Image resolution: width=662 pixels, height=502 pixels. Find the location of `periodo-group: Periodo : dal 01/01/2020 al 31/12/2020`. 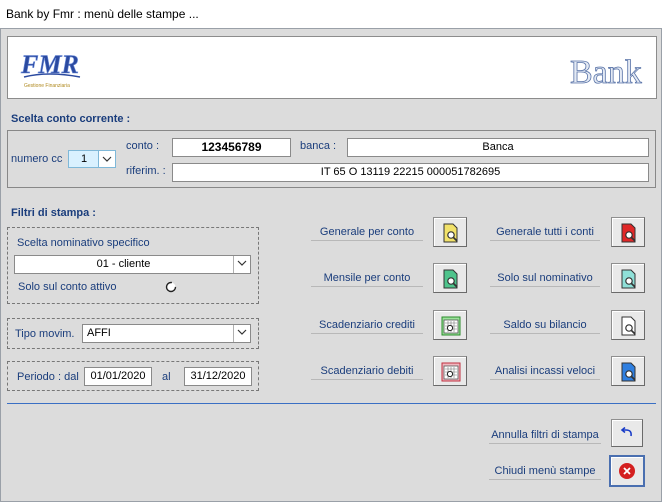

periodo-group: Periodo : dal 01/01/2020 al 31/12/2020 is located at coordinates (133, 376).